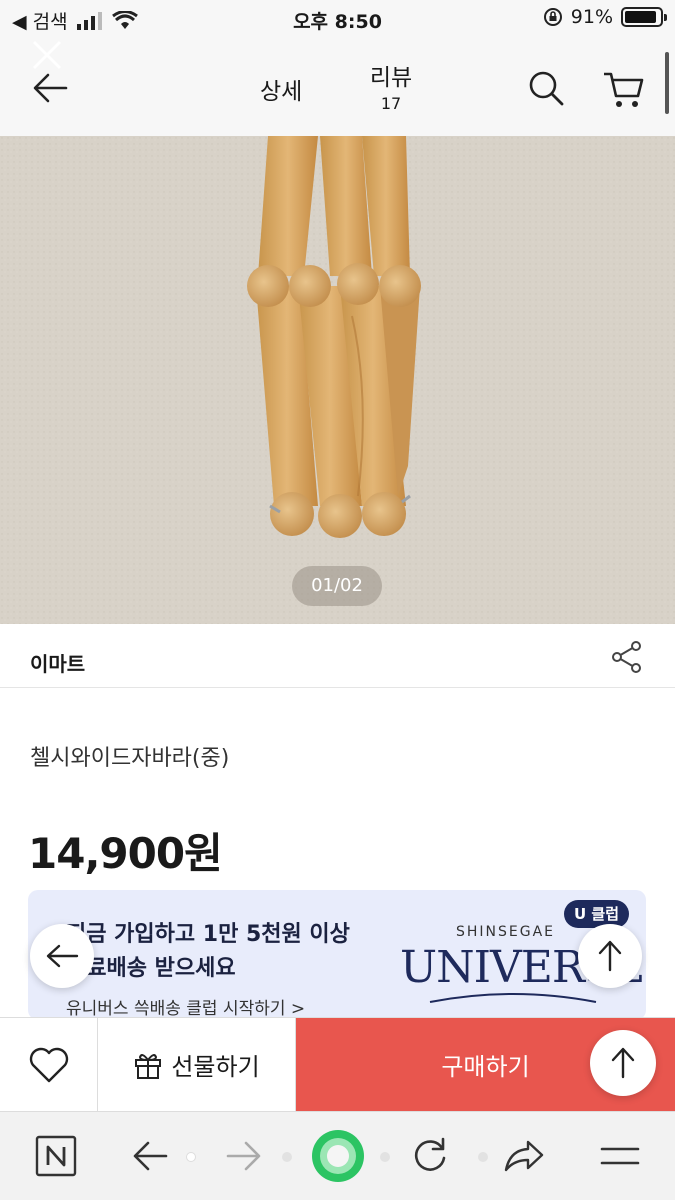 Image resolution: width=675 pixels, height=1200 pixels. What do you see at coordinates (185, 1006) in the screenshot?
I see `promo-link: 유니버스 쓱배송 클럽 시작하기 >` at bounding box center [185, 1006].